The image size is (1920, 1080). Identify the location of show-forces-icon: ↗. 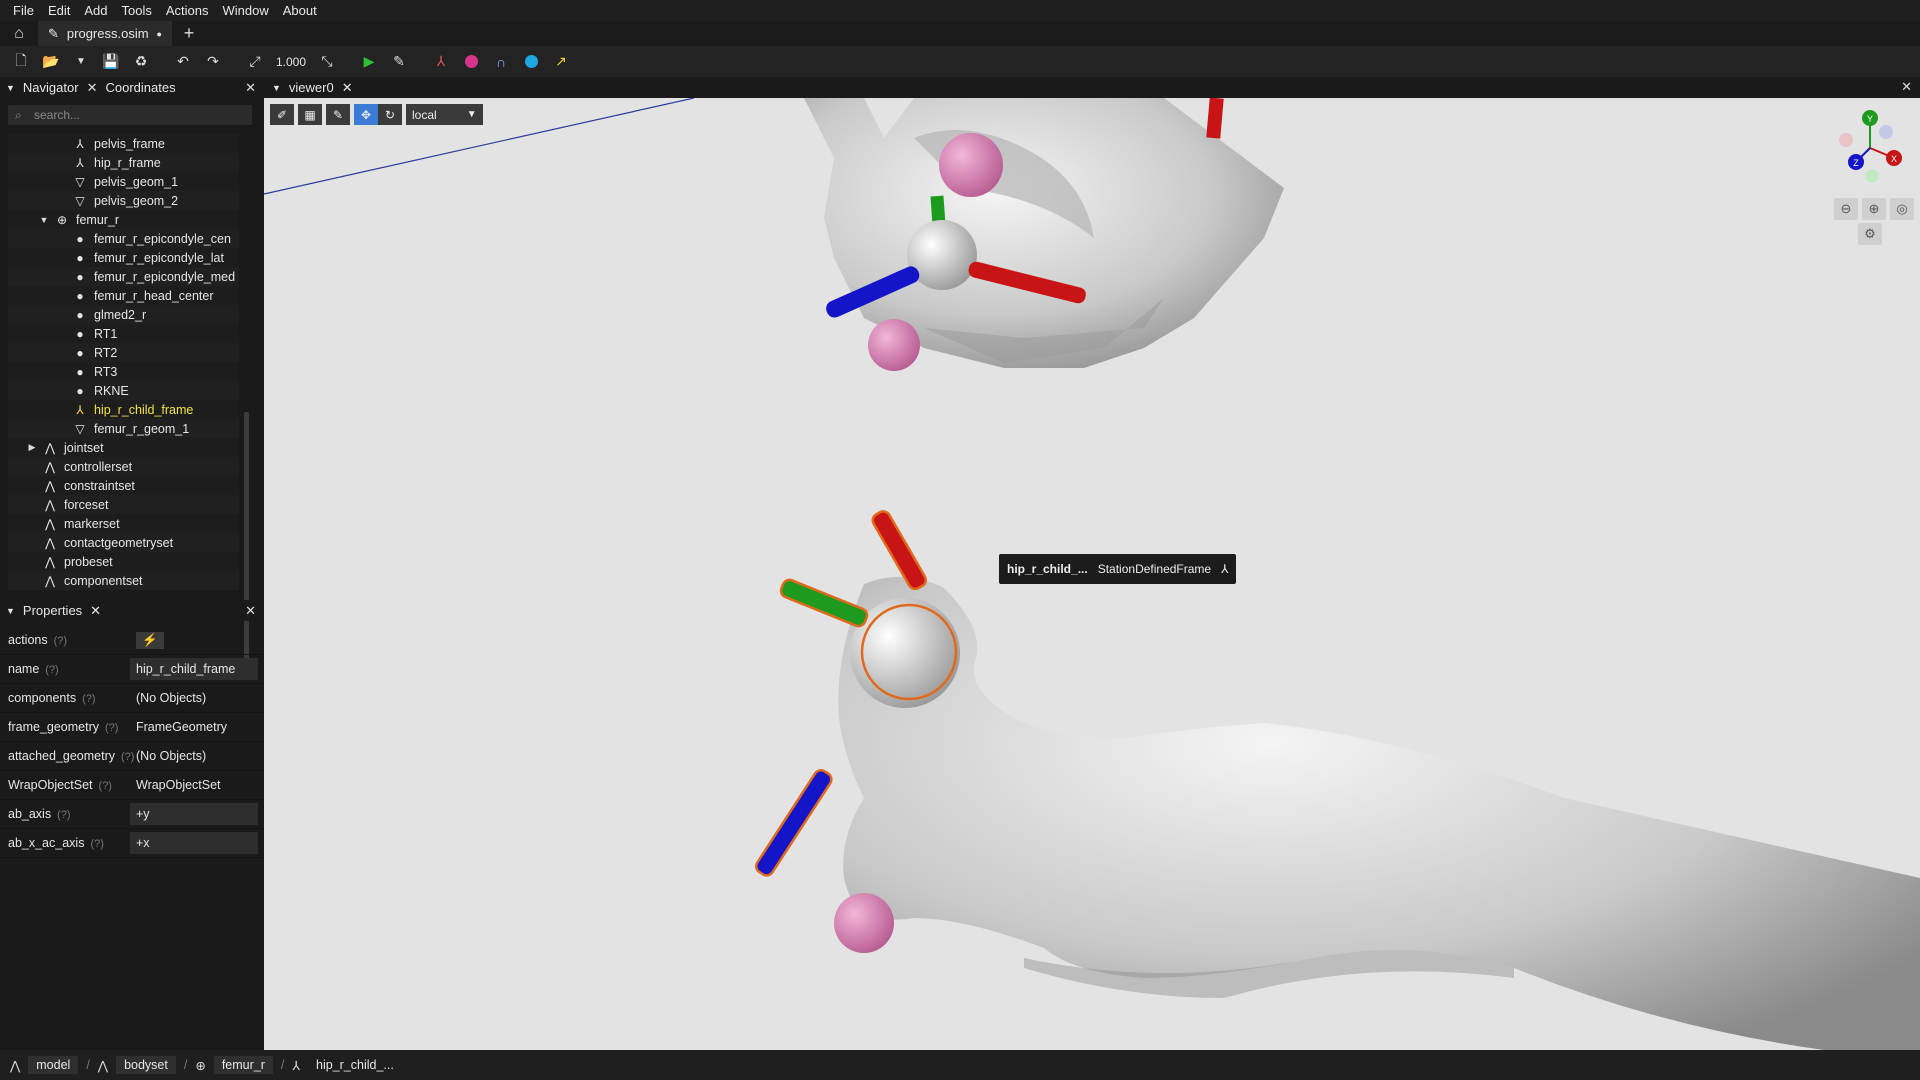
(561, 62).